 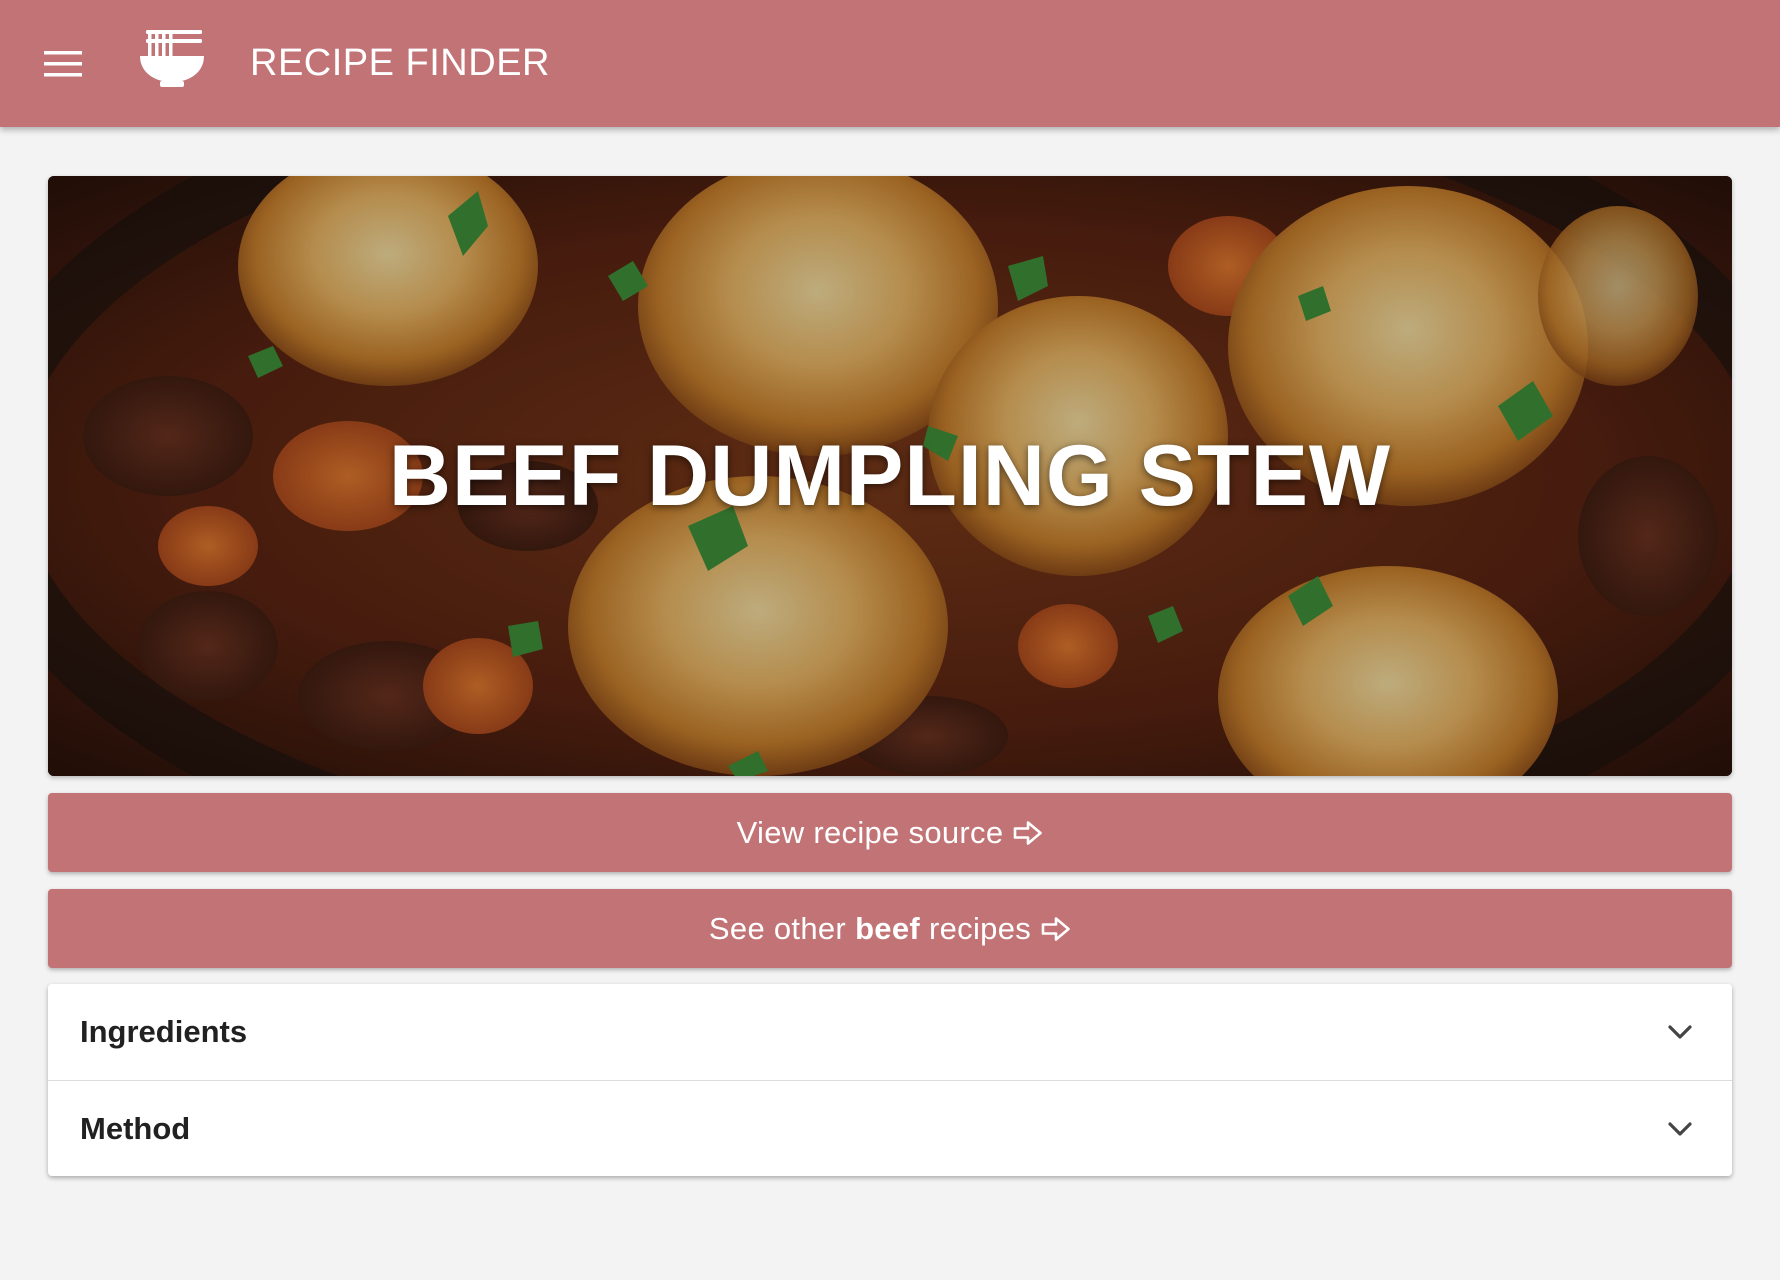 I want to click on method-label: Method, so click(x=135, y=1128).